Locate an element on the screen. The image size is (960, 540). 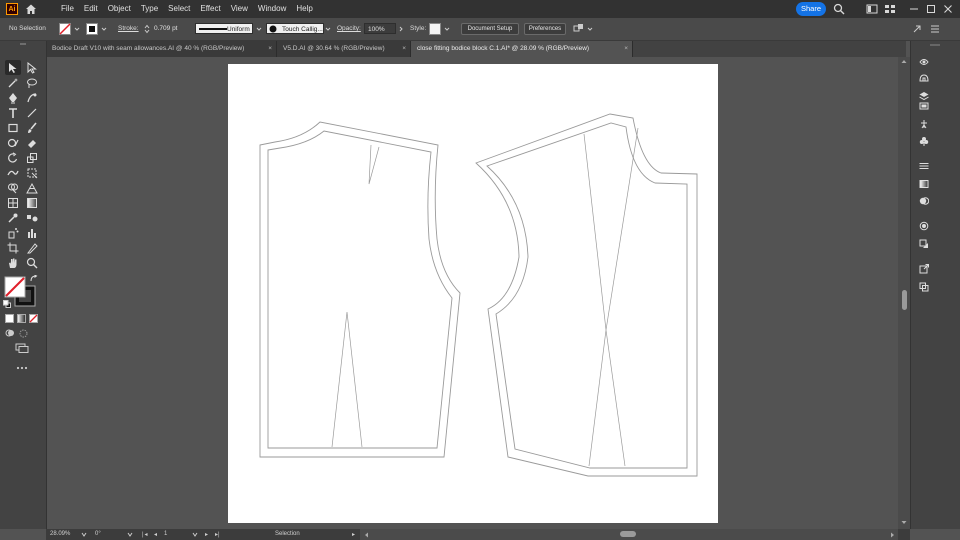
panel-toggle-icon is located at coordinates (917, 29).